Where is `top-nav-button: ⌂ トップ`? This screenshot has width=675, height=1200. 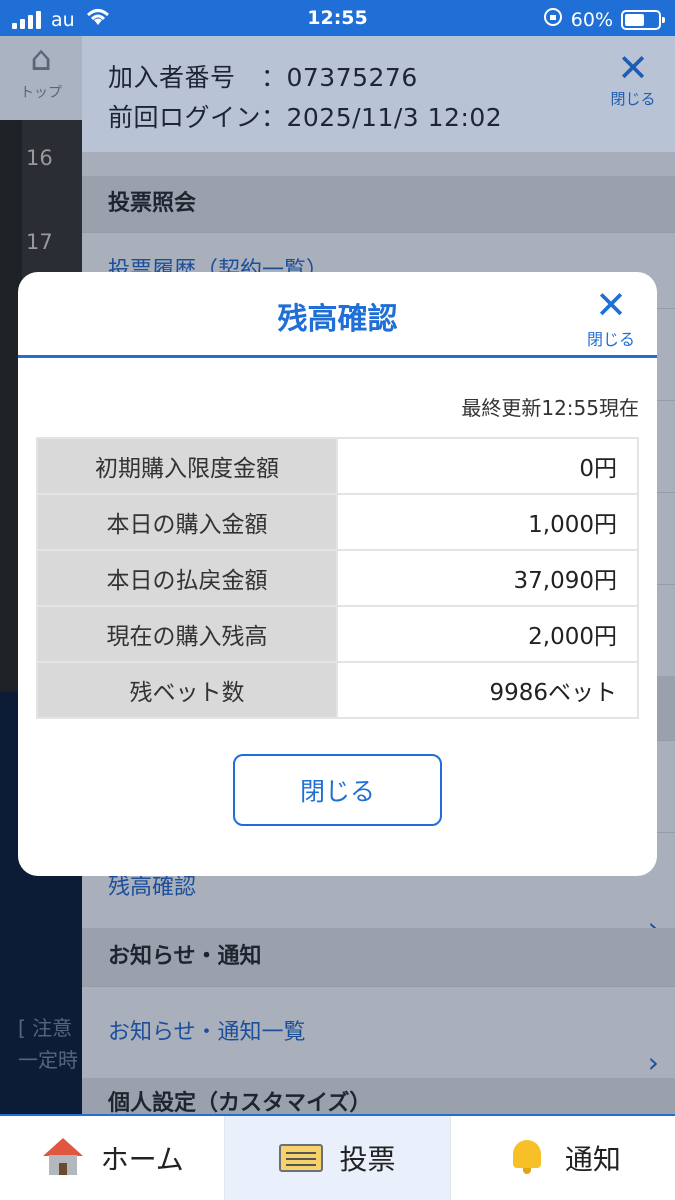
top-nav-button: ⌂ トップ is located at coordinates (41, 78).